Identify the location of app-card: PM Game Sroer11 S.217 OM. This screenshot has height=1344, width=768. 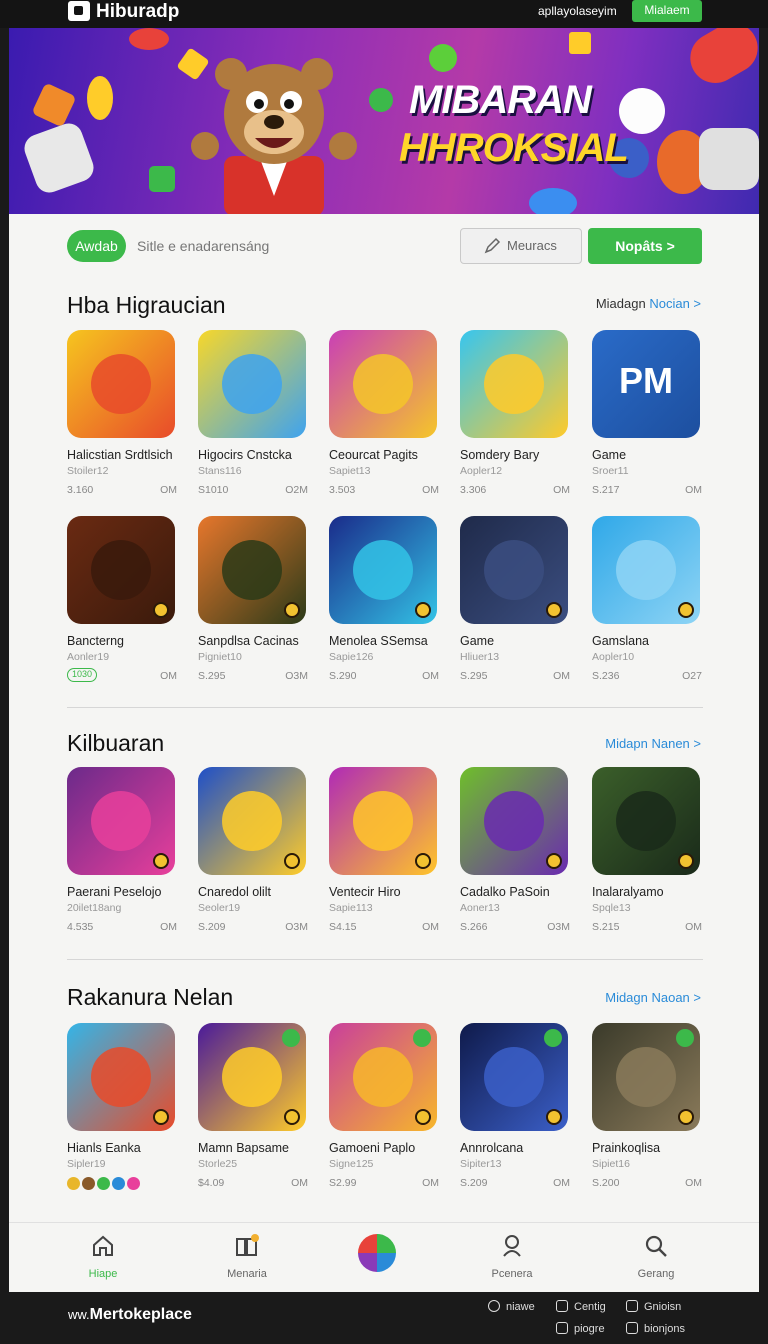
(647, 413).